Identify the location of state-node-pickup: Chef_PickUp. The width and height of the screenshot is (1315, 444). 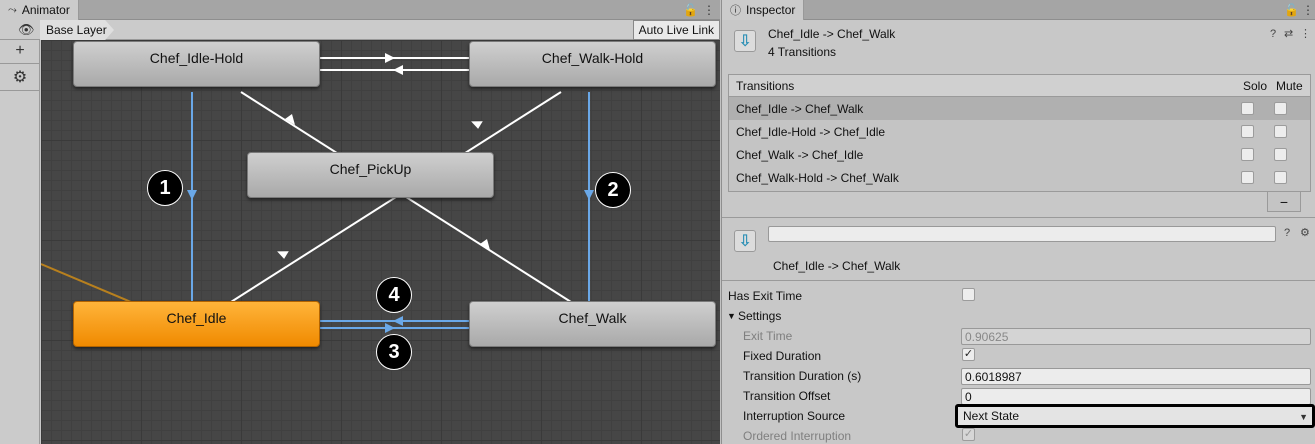
(370, 175).